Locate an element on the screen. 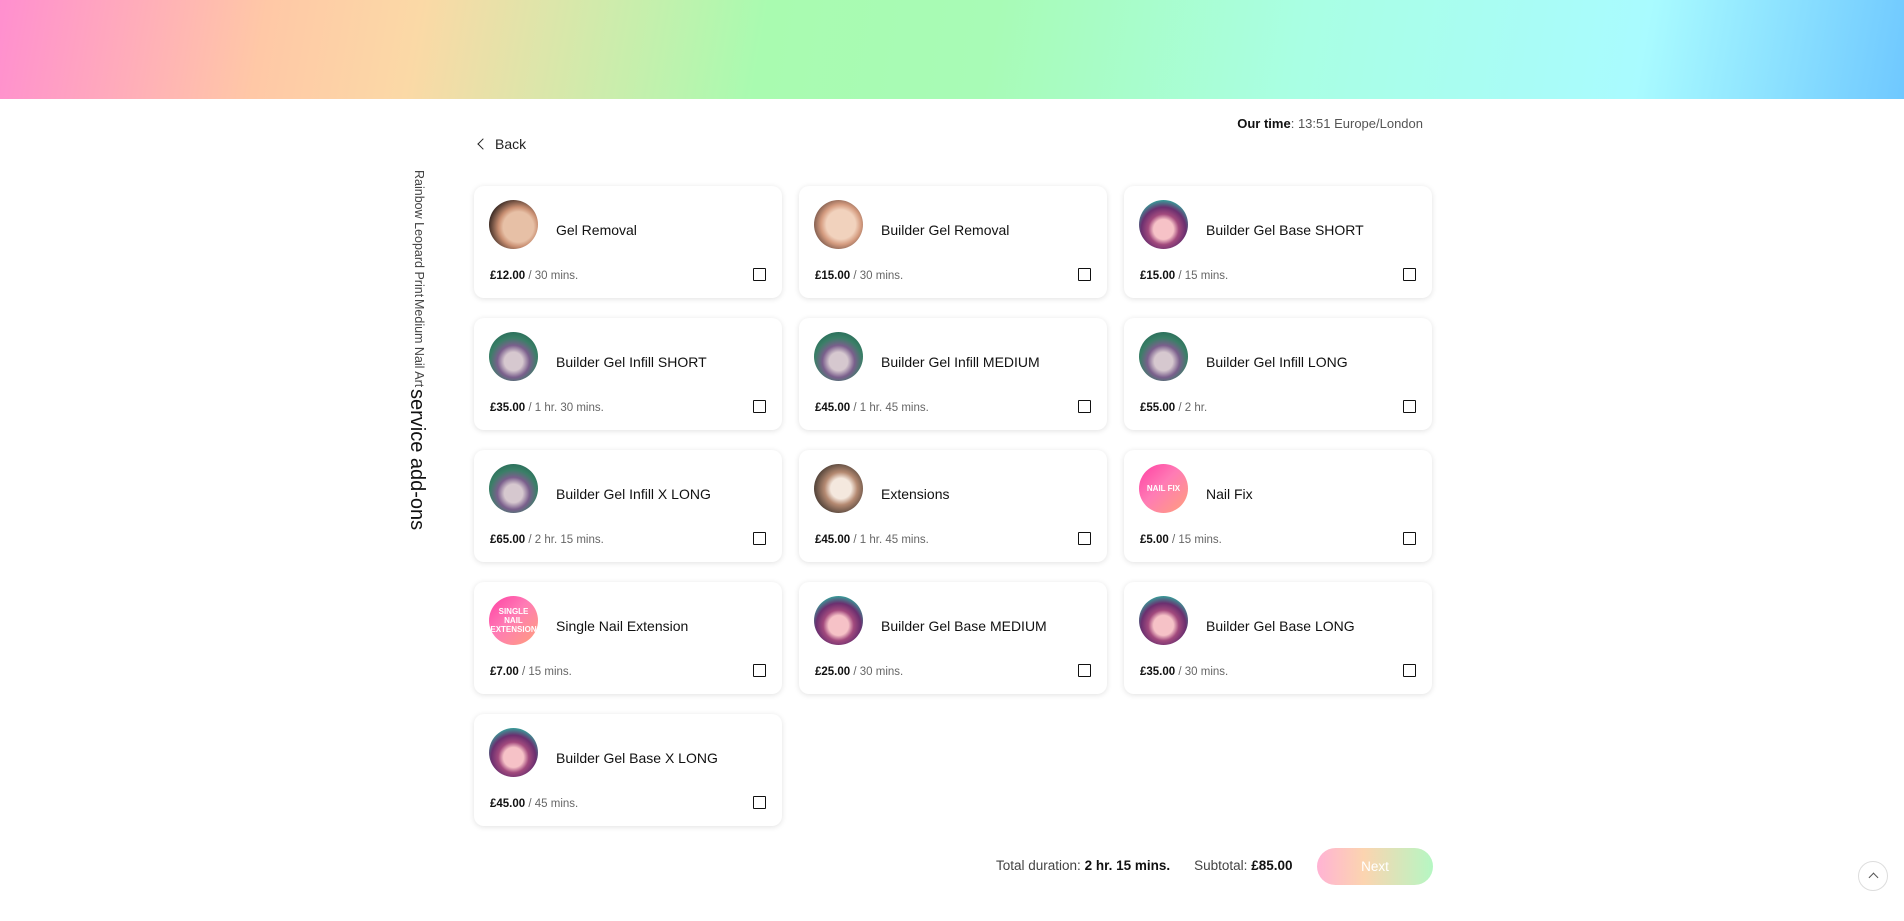 This screenshot has width=1904, height=921. scroll-to-top-button is located at coordinates (1873, 876).